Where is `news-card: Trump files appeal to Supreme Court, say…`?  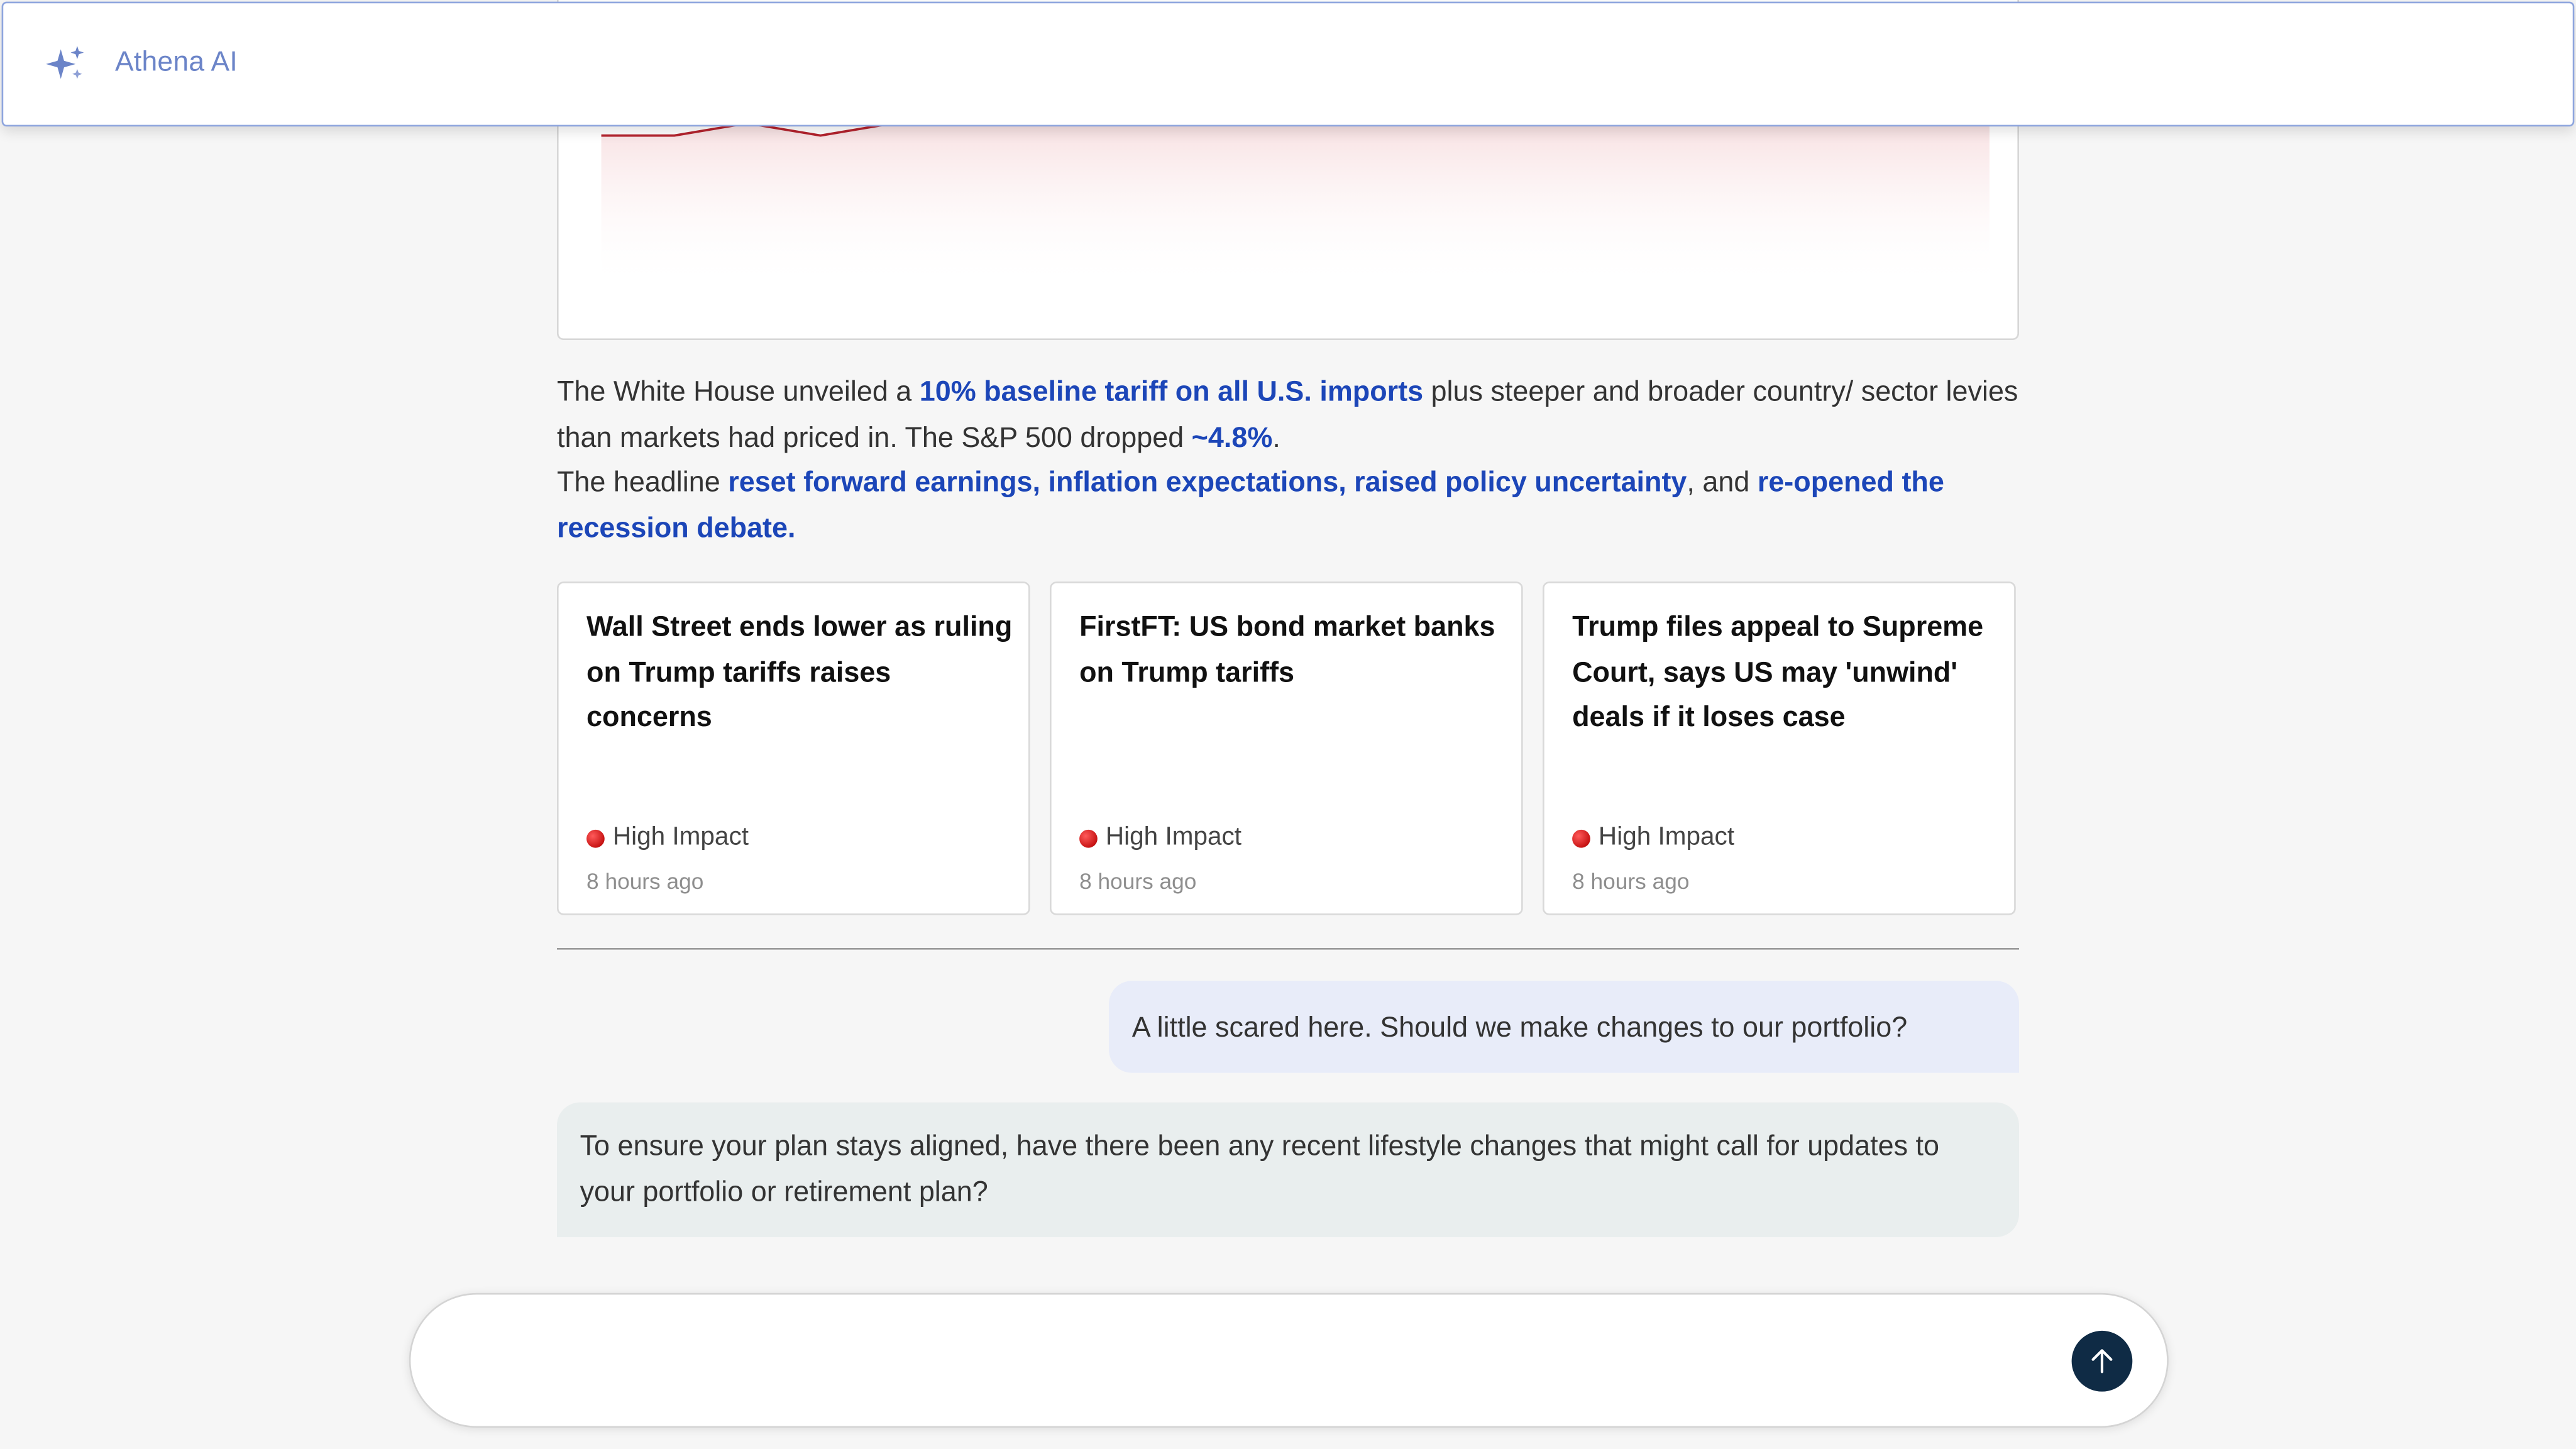
news-card: Trump files appeal to Supreme Court, say… is located at coordinates (1780, 748).